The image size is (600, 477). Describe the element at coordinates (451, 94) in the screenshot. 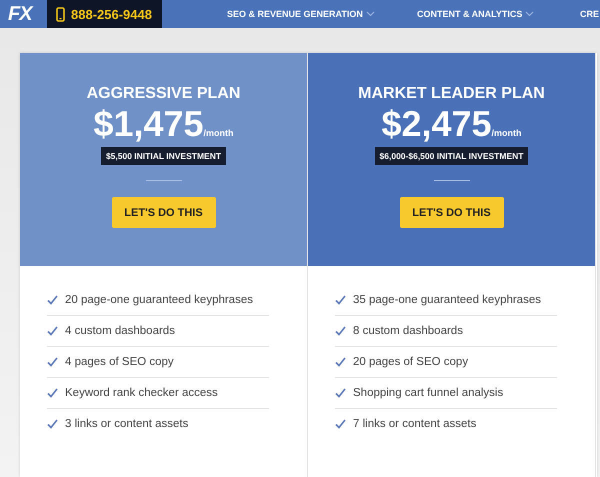

I see `plan-name: MARKET LEADER PLAN` at that location.